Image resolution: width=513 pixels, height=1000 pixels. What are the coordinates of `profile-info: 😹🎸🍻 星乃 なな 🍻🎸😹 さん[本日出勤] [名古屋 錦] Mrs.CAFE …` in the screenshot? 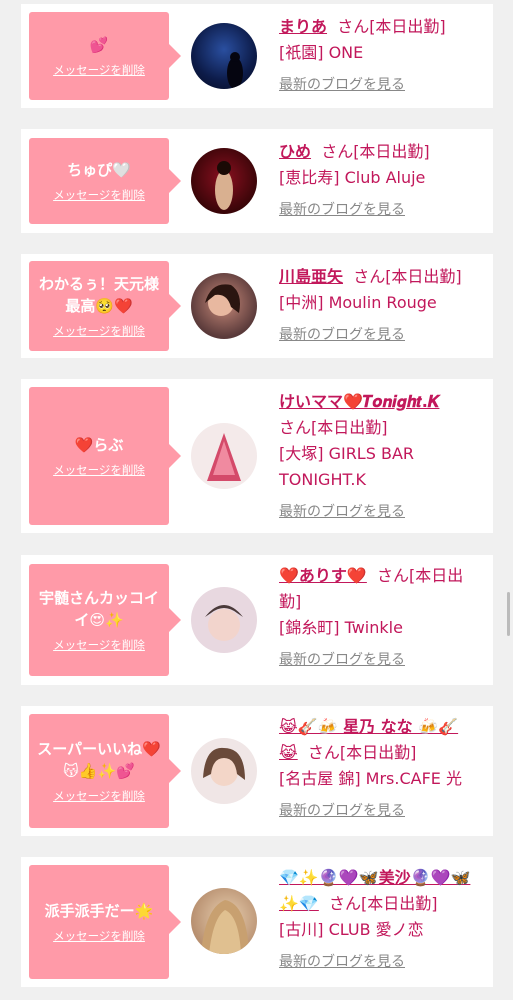 It's located at (381, 767).